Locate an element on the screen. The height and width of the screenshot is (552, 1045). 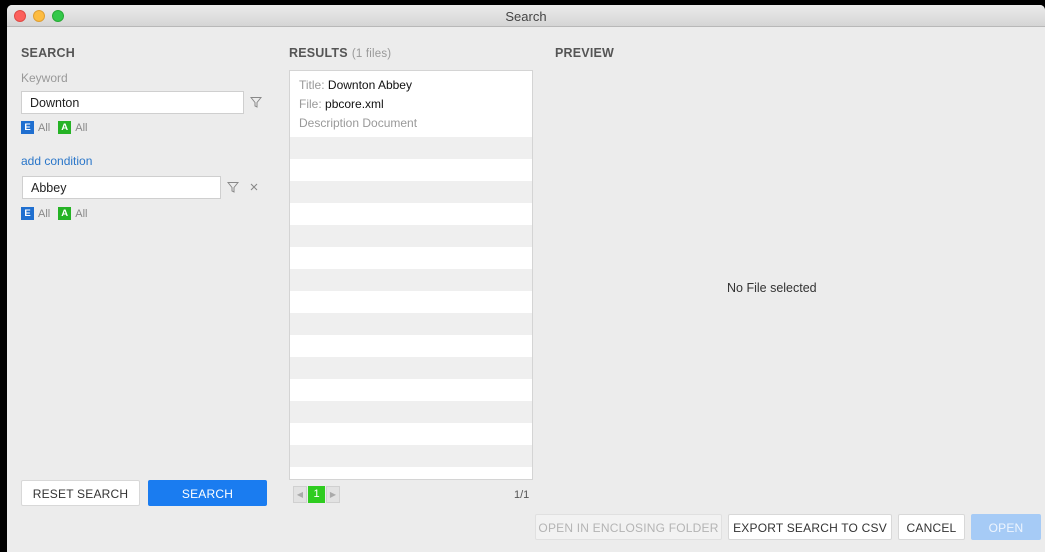
result-title-value: Downton Abbey is located at coordinates (369, 85).